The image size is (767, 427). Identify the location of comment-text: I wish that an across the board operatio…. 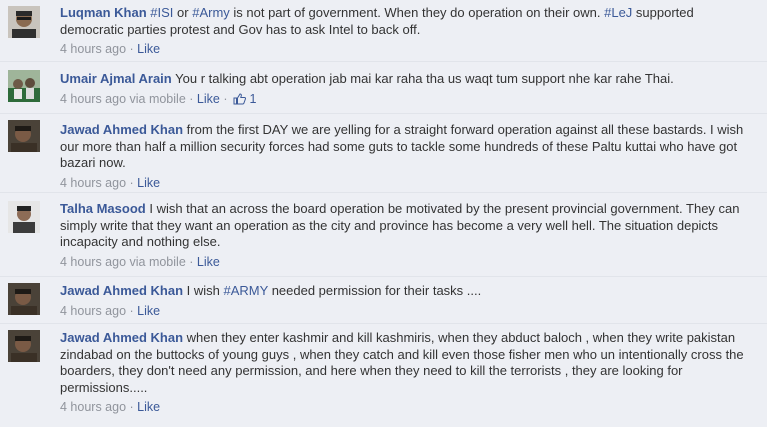
(400, 225).